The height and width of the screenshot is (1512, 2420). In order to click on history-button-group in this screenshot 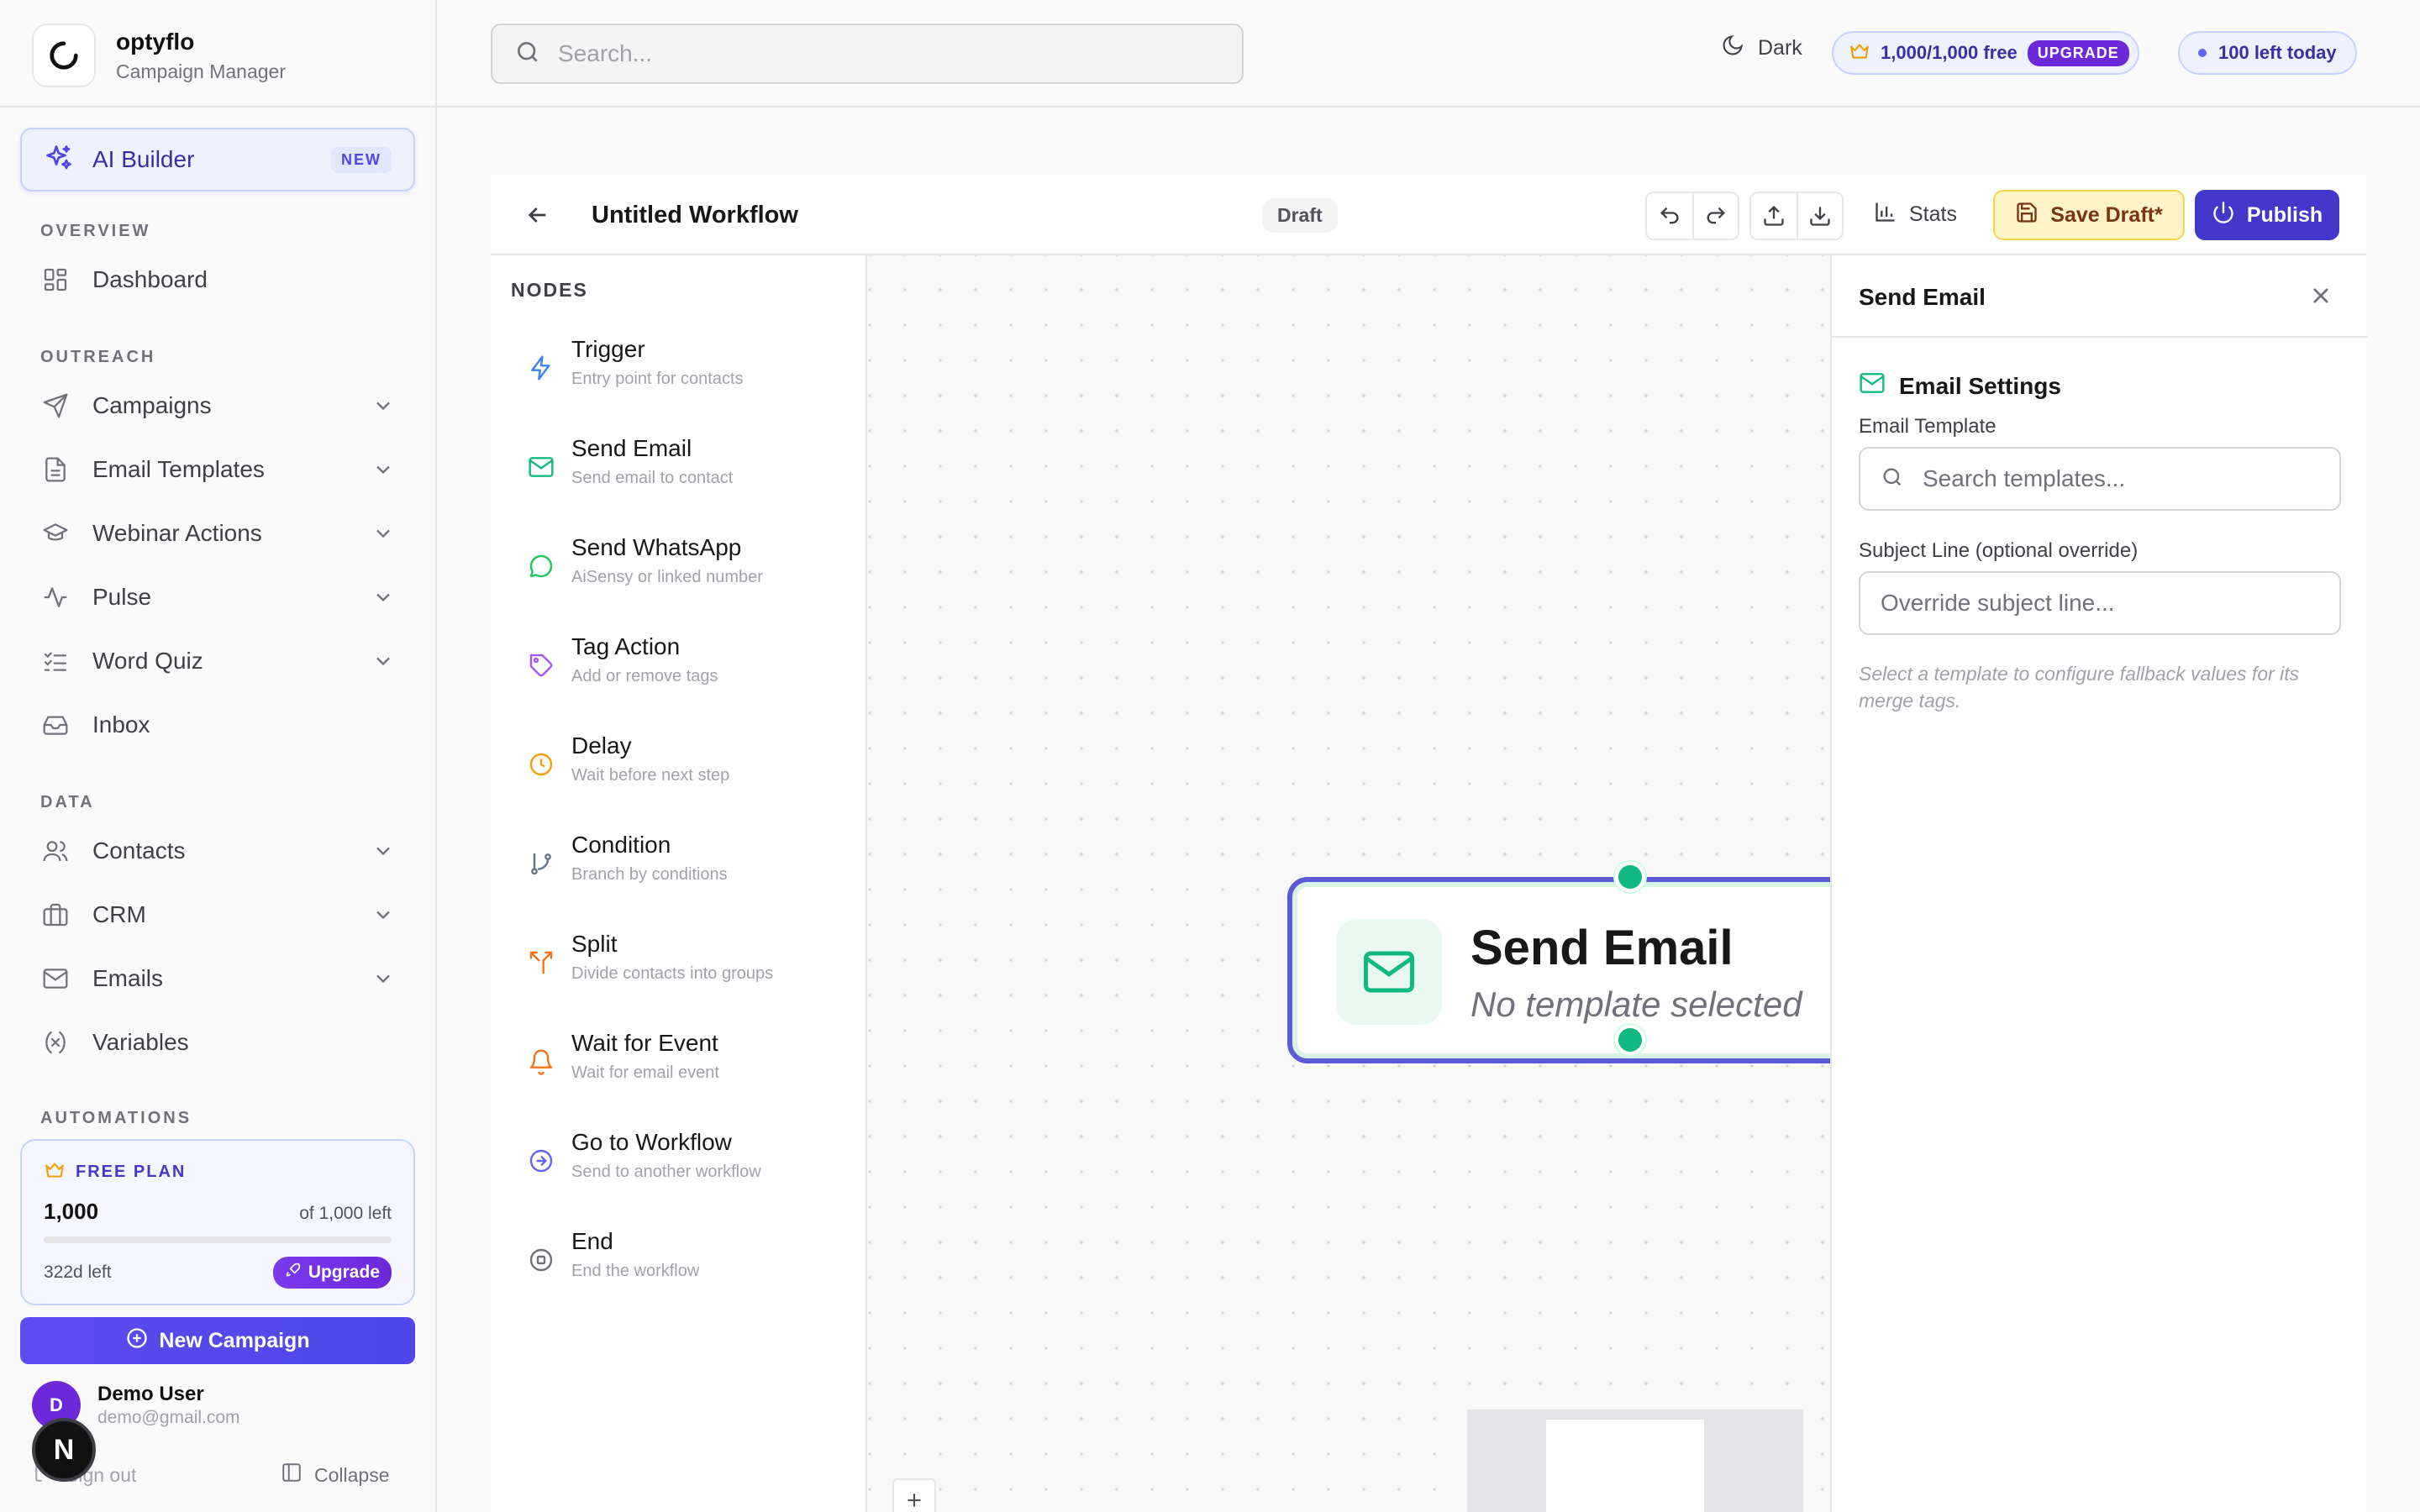, I will do `click(1692, 216)`.